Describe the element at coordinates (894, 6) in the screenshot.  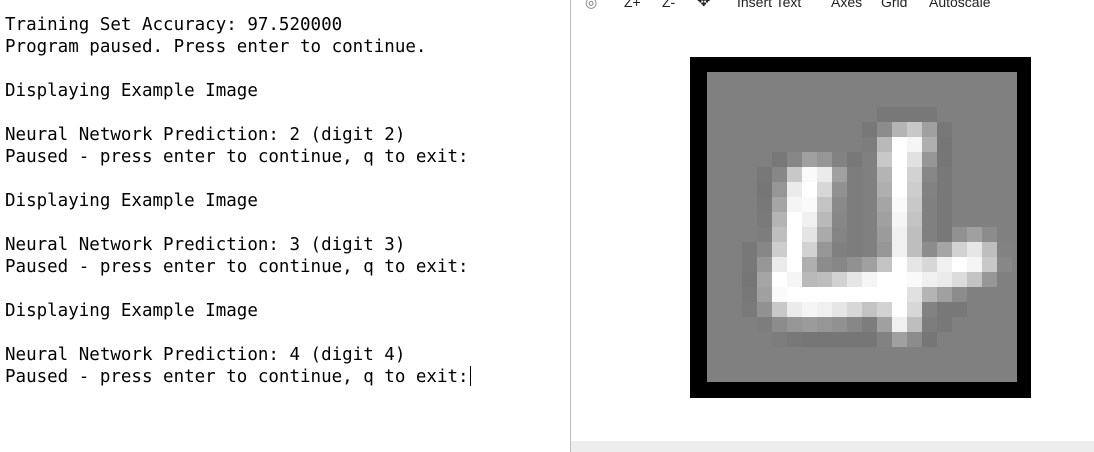
I see `grid-button: Grid` at that location.